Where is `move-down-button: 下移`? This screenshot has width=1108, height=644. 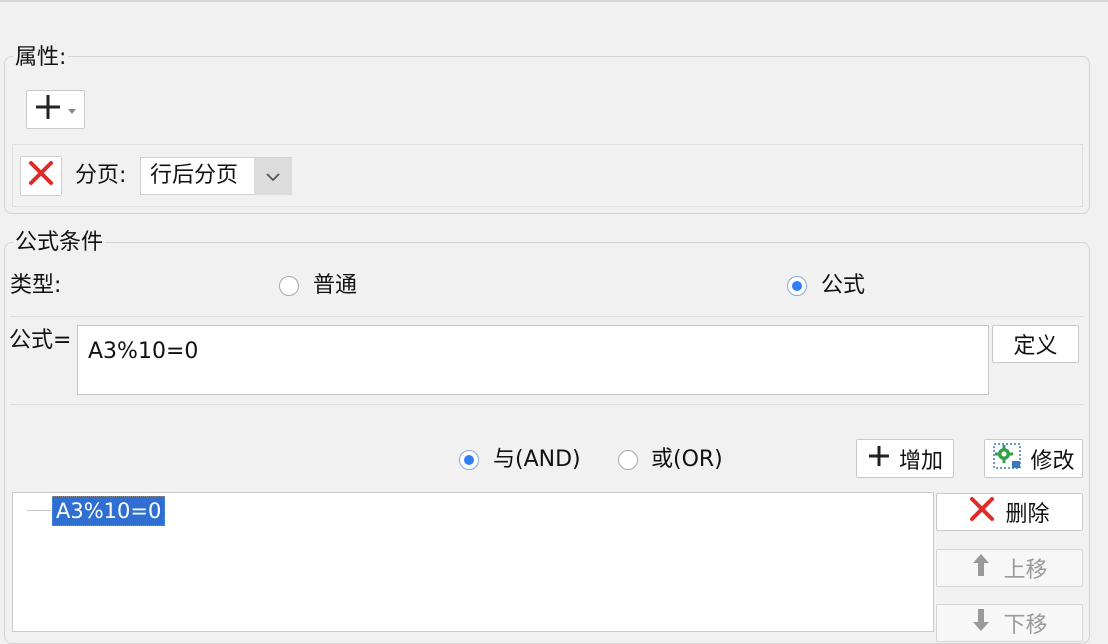
move-down-button: 下移 is located at coordinates (1009, 623).